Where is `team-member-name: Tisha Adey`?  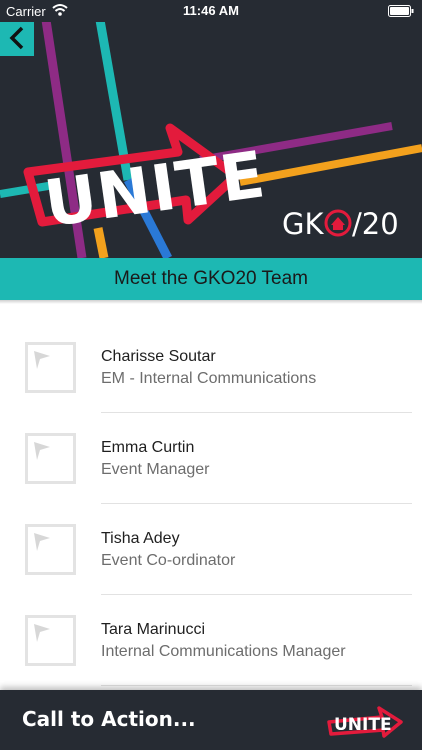 team-member-name: Tisha Adey is located at coordinates (140, 538).